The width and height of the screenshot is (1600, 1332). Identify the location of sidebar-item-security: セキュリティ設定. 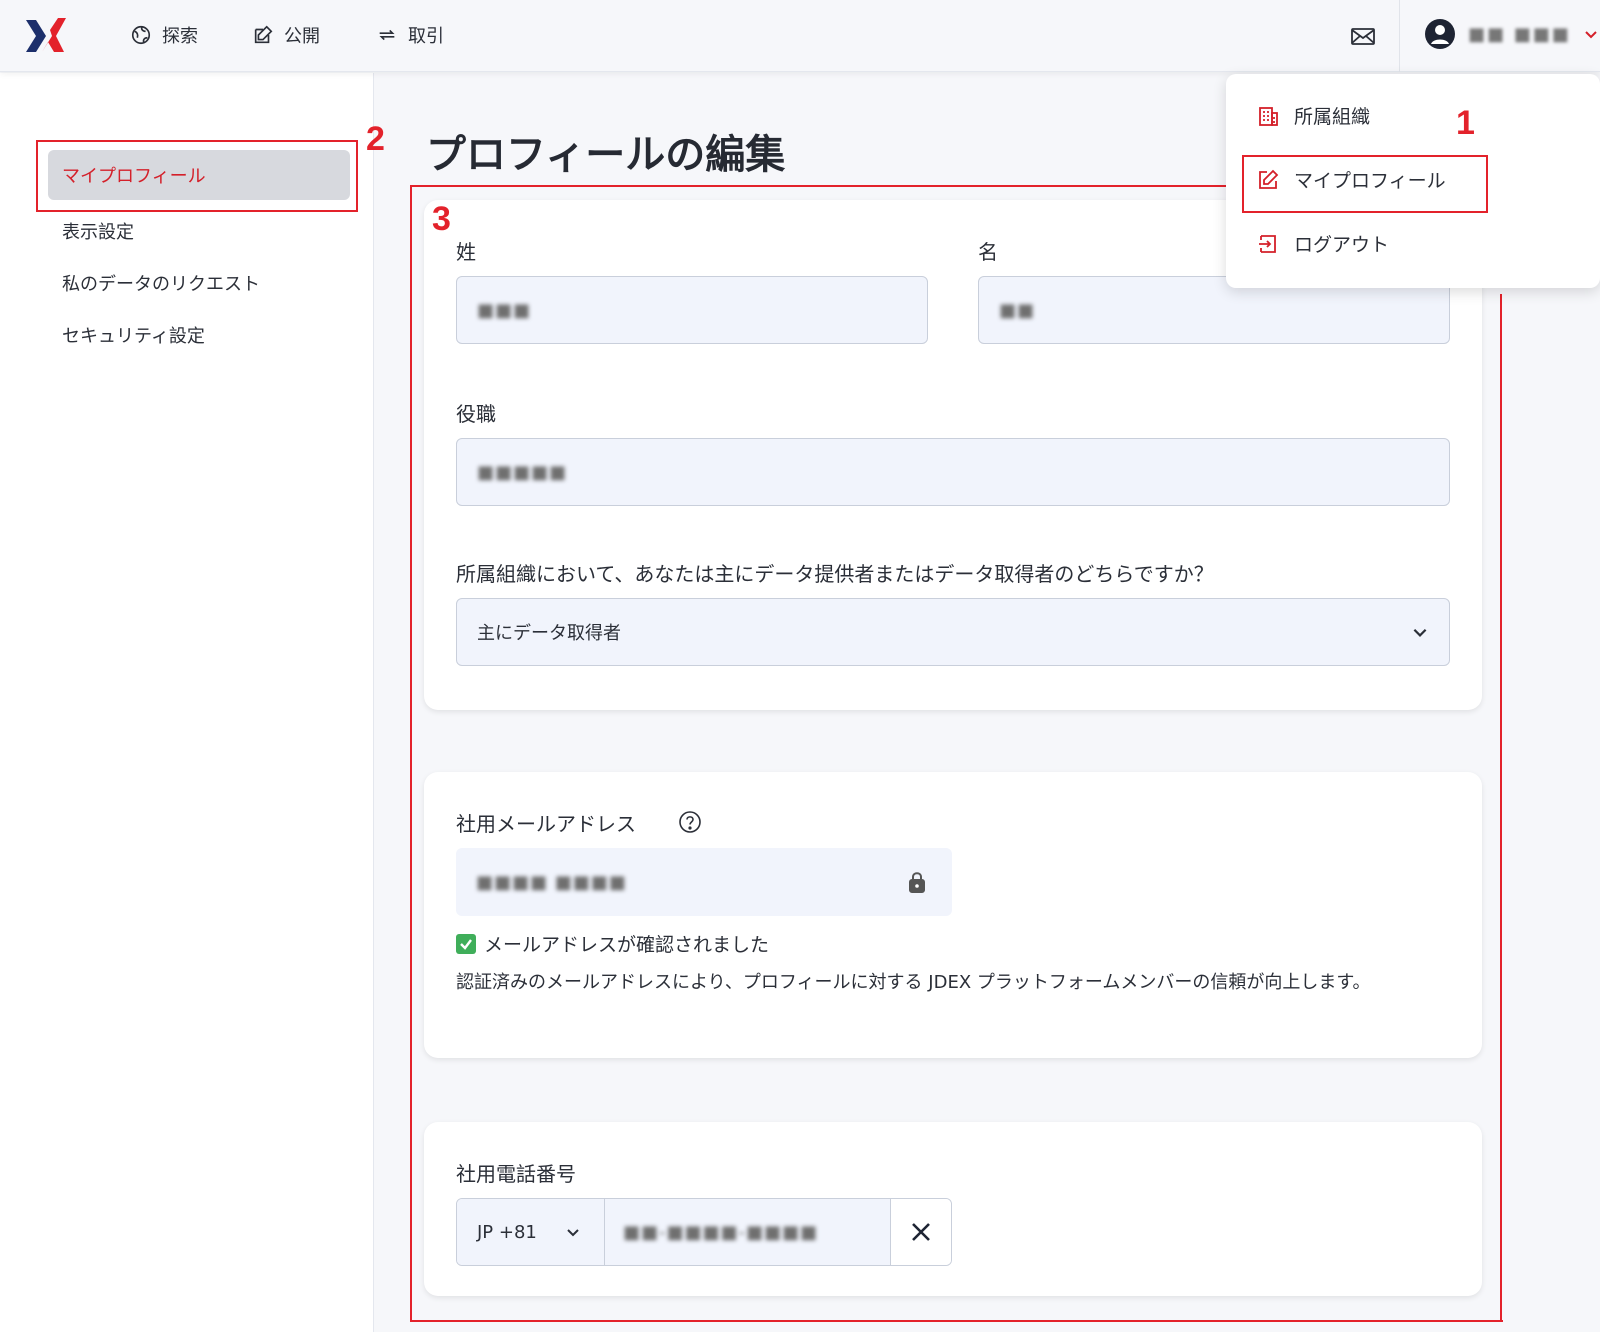
(133, 335).